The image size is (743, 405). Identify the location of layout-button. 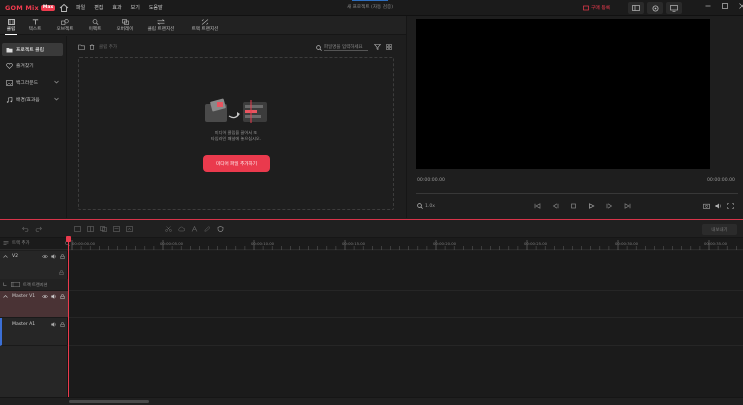
(636, 8).